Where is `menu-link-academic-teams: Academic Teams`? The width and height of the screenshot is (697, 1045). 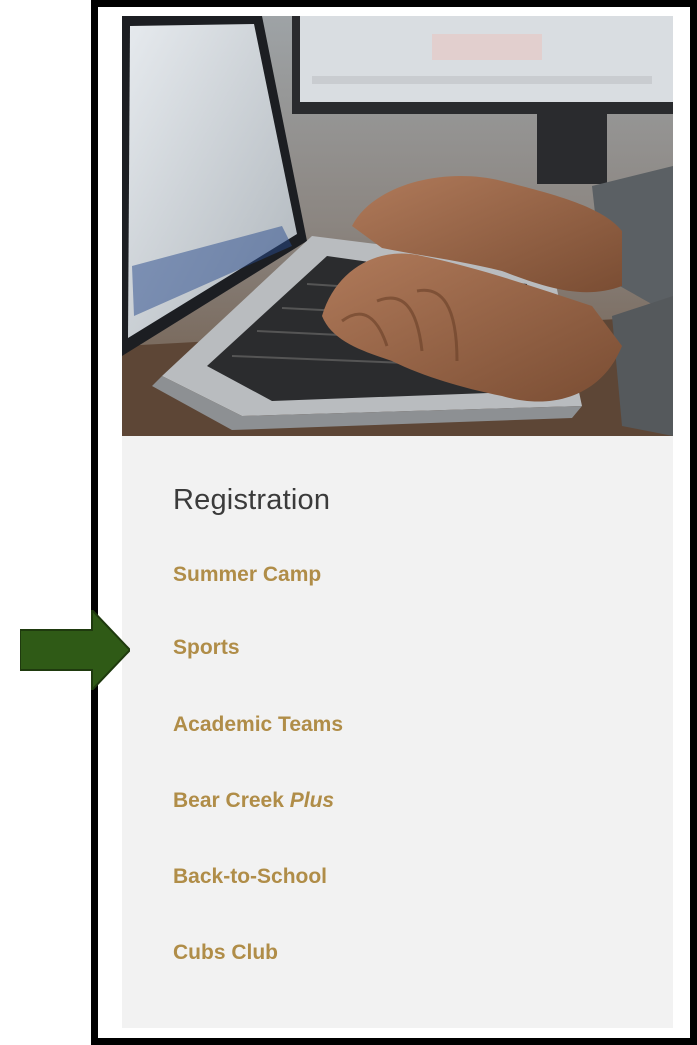 menu-link-academic-teams: Academic Teams is located at coordinates (258, 725).